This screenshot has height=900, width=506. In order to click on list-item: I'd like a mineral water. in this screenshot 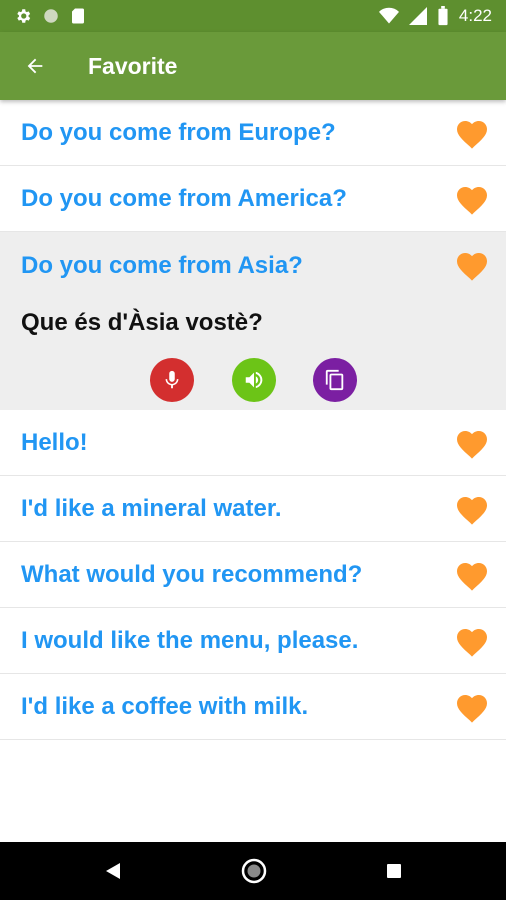, I will do `click(253, 509)`.